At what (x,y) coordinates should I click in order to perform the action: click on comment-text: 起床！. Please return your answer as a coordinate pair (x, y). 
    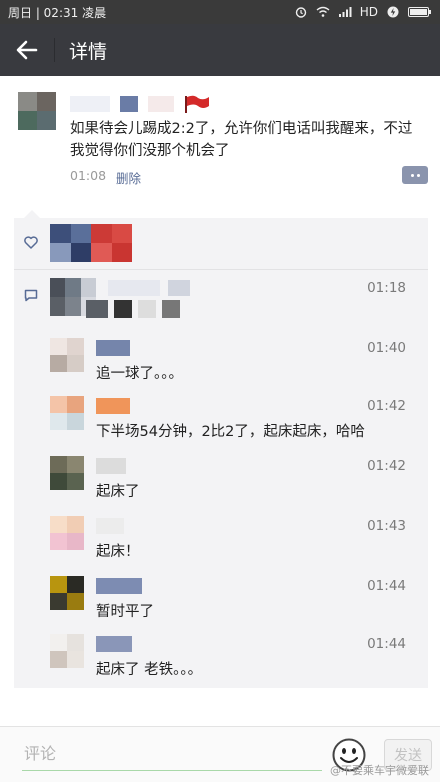
    Looking at the image, I should click on (118, 552).